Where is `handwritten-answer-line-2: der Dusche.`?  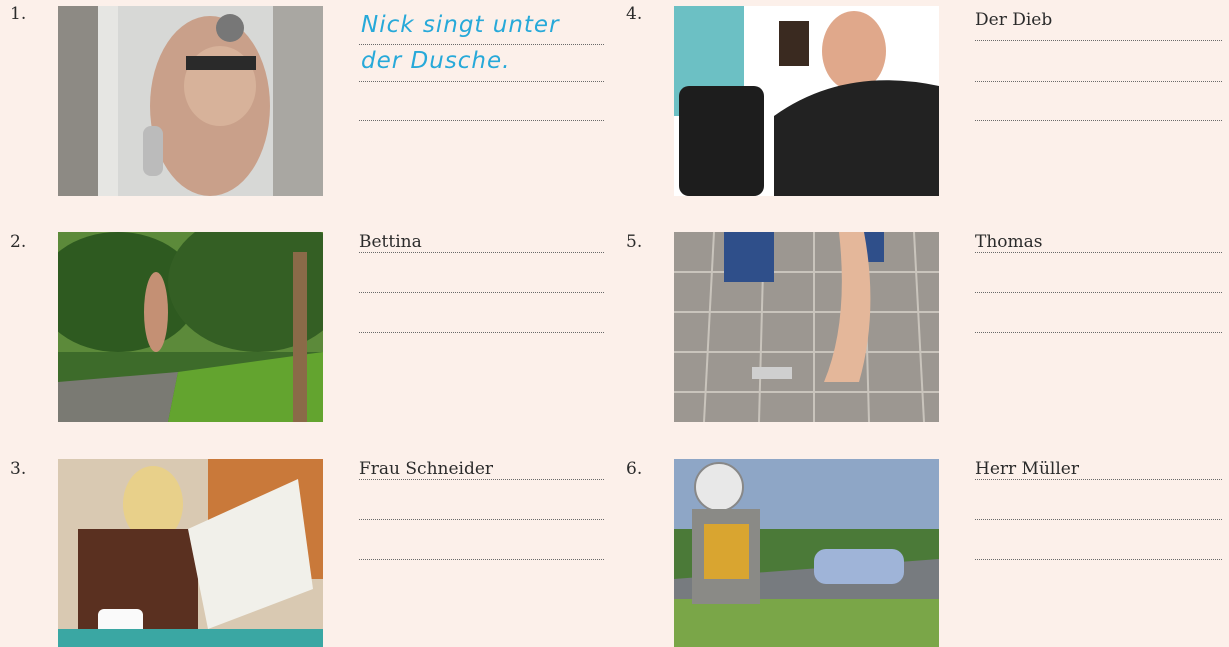
handwritten-answer-line-2: der Dusche. is located at coordinates (436, 61).